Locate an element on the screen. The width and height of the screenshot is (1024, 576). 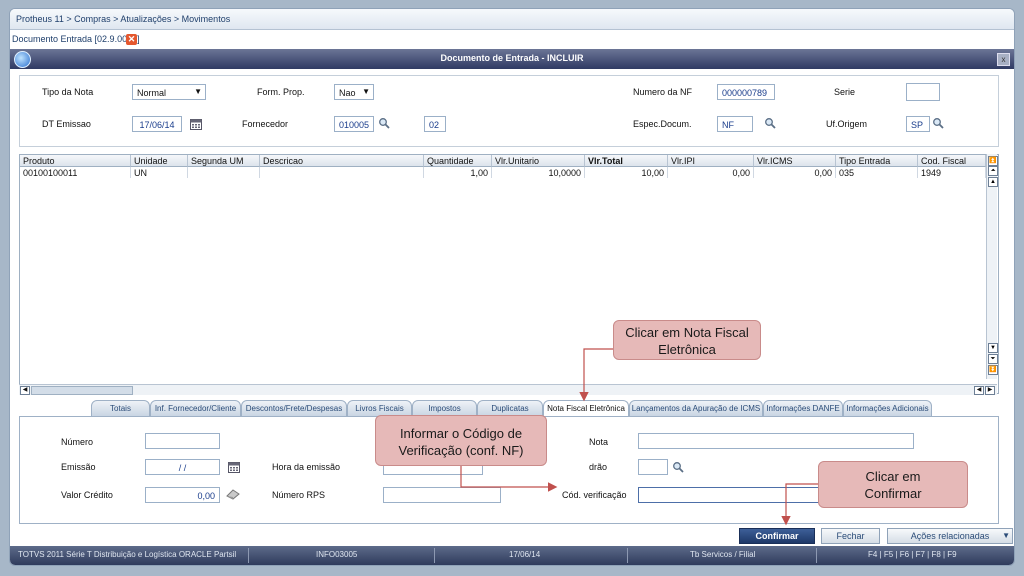
arrow-to-nfe-tab is located at coordinates (596, 375).